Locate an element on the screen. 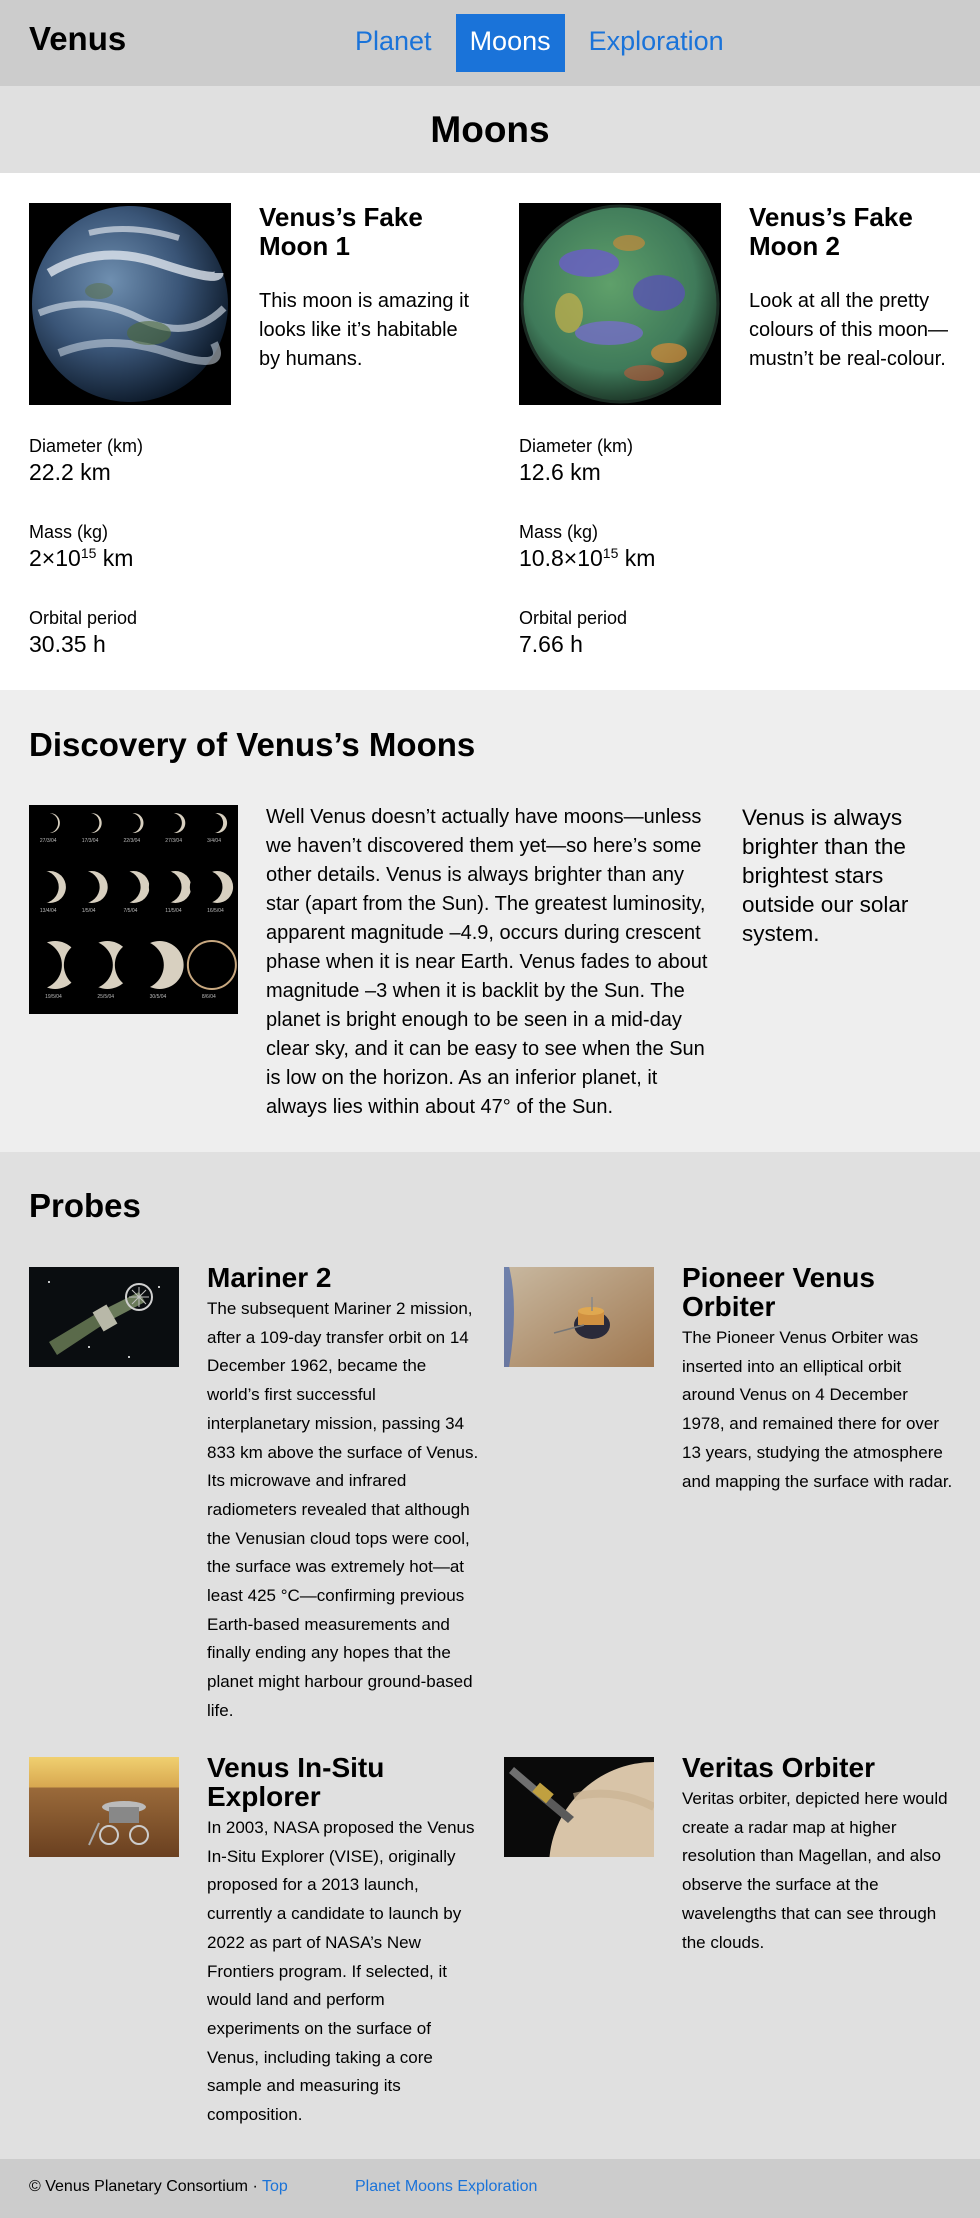  veritas-orbiter-title: Veritas Orbiter is located at coordinates (778, 1767).